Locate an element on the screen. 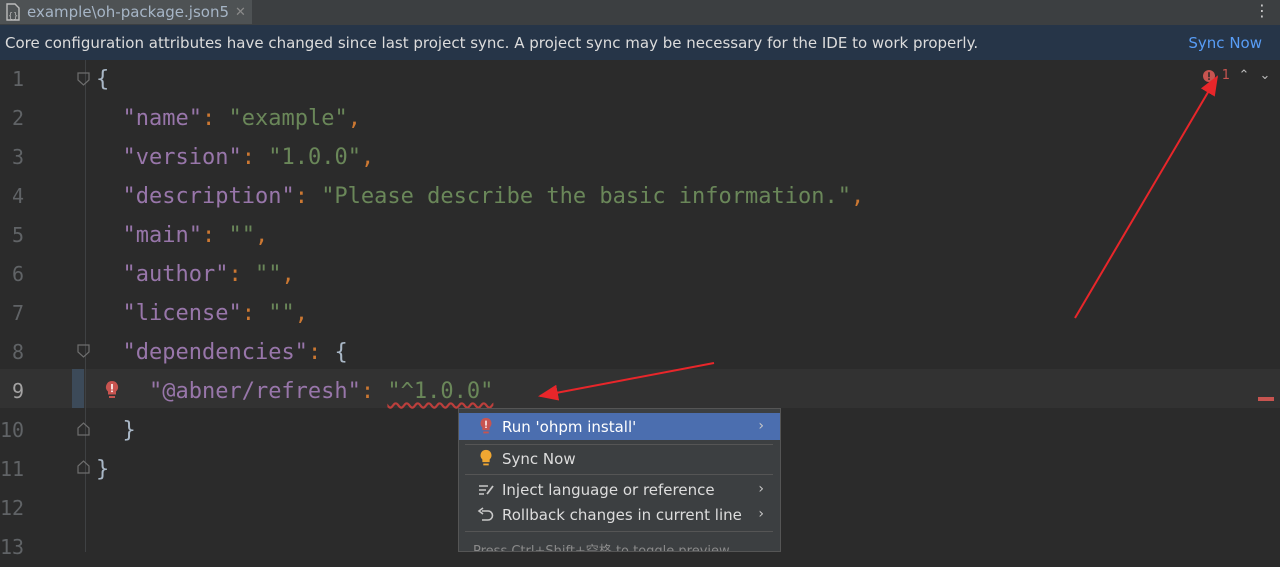 The image size is (1280, 567). code-text: "main": "", is located at coordinates (182, 235).